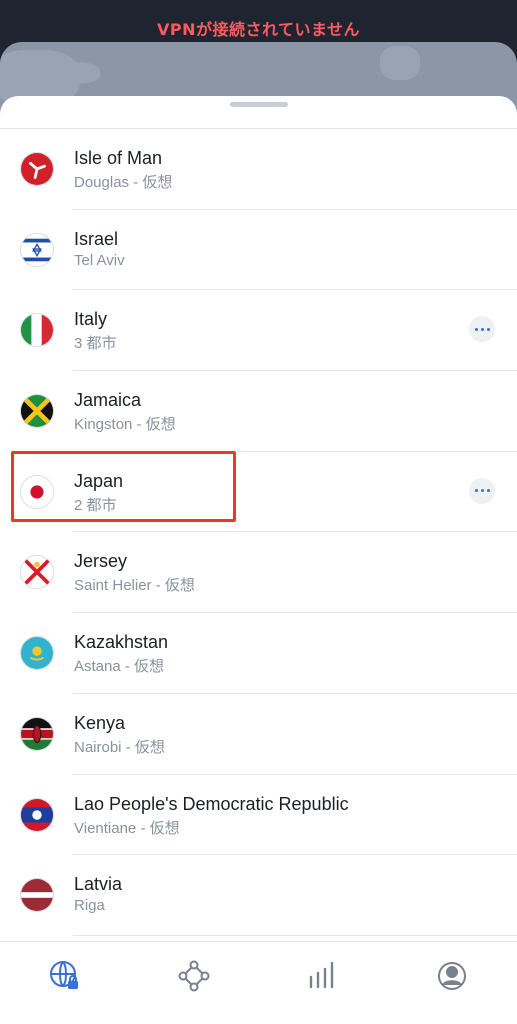 The width and height of the screenshot is (517, 1024). I want to click on nav-stats-tab, so click(323, 978).